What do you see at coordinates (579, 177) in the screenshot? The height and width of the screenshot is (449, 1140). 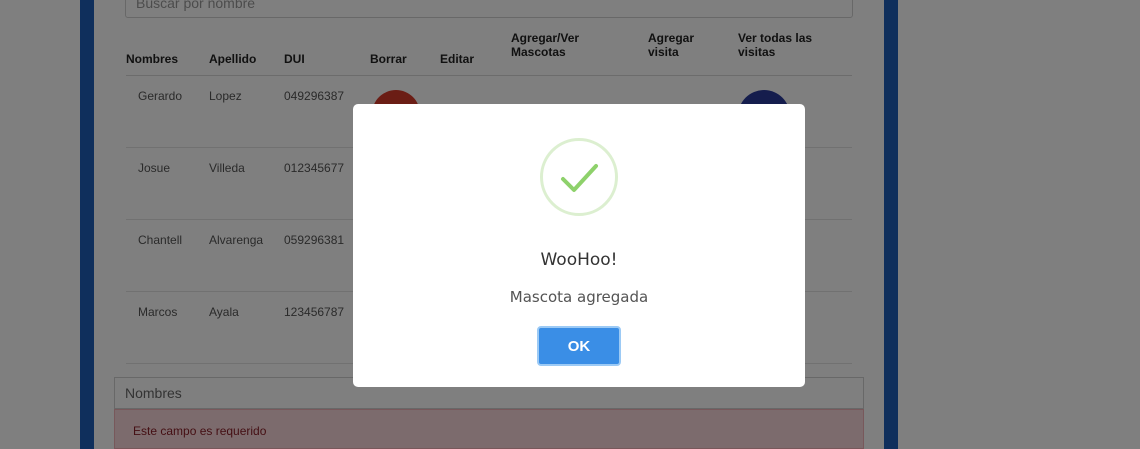 I see `success-check-icon` at bounding box center [579, 177].